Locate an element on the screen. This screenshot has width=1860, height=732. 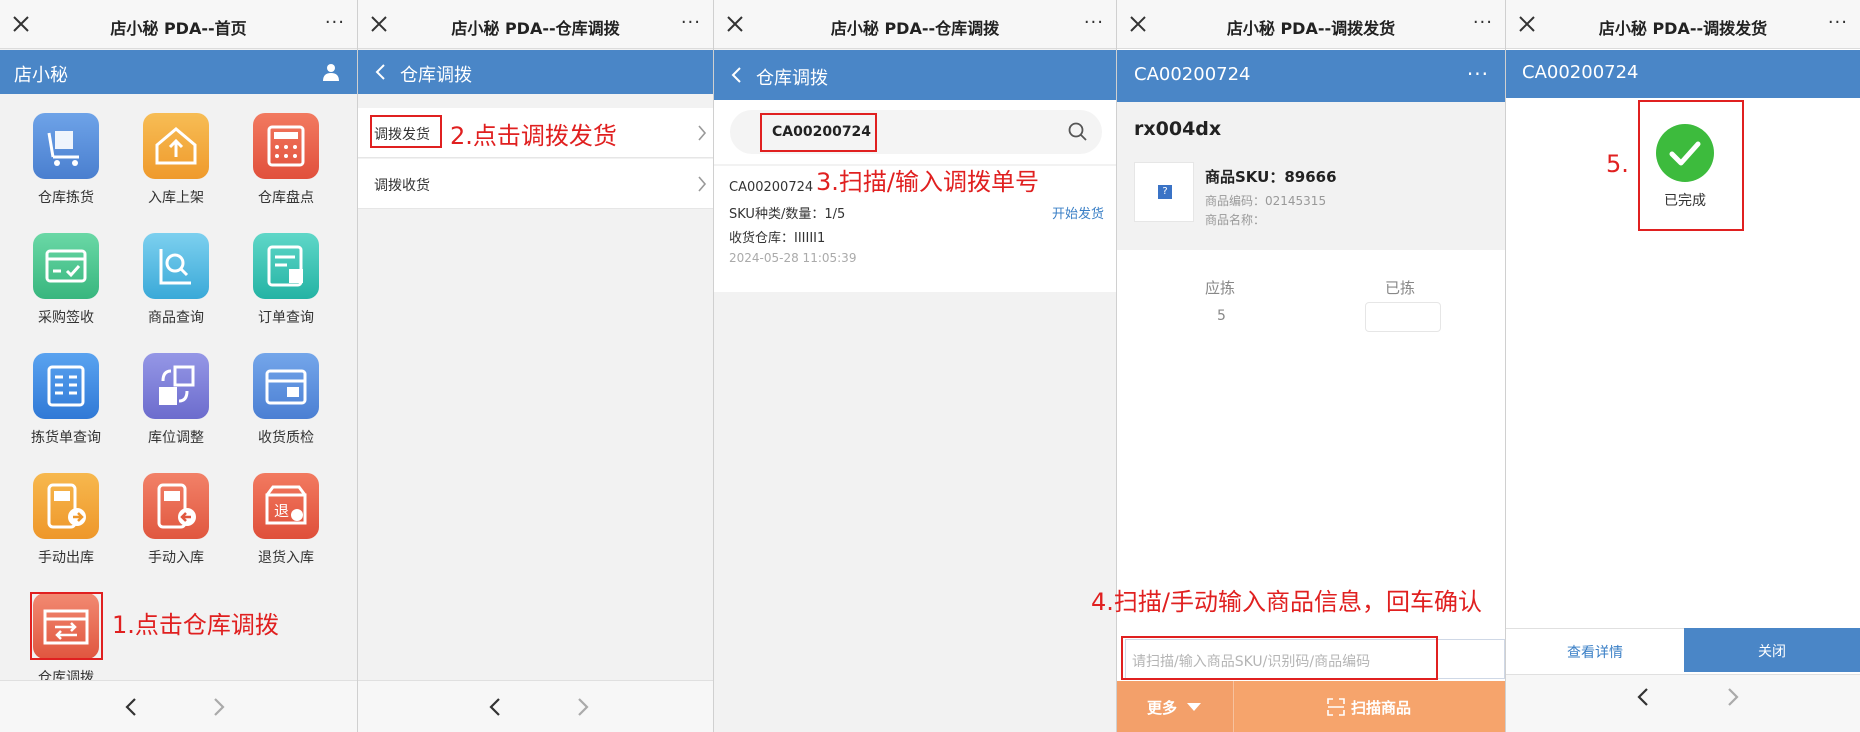
menu-label: 拣货单查询 is located at coordinates (66, 438).